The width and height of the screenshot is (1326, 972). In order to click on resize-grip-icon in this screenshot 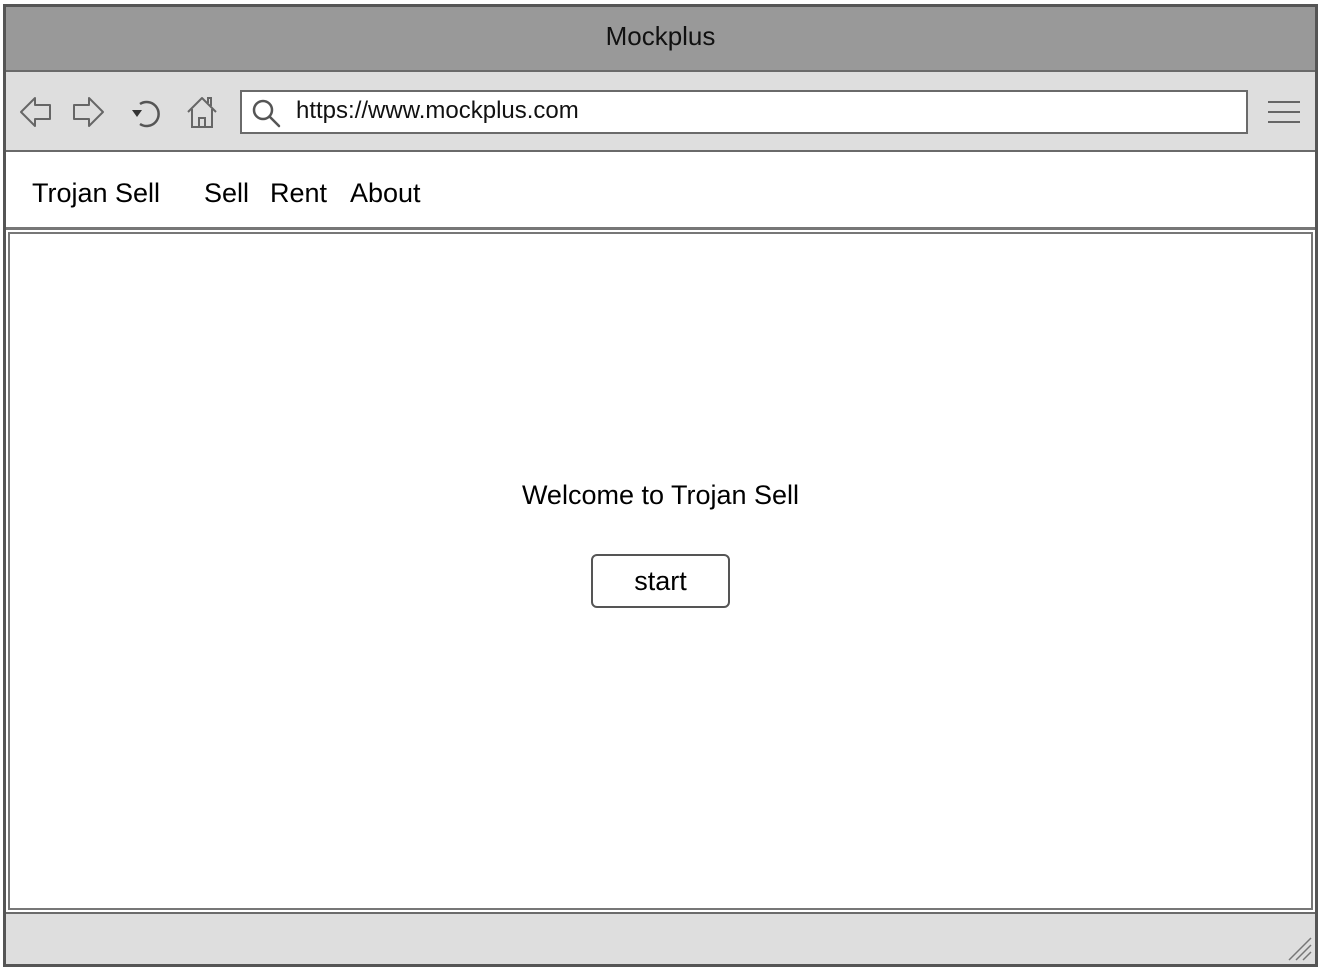, I will do `click(1299, 948)`.